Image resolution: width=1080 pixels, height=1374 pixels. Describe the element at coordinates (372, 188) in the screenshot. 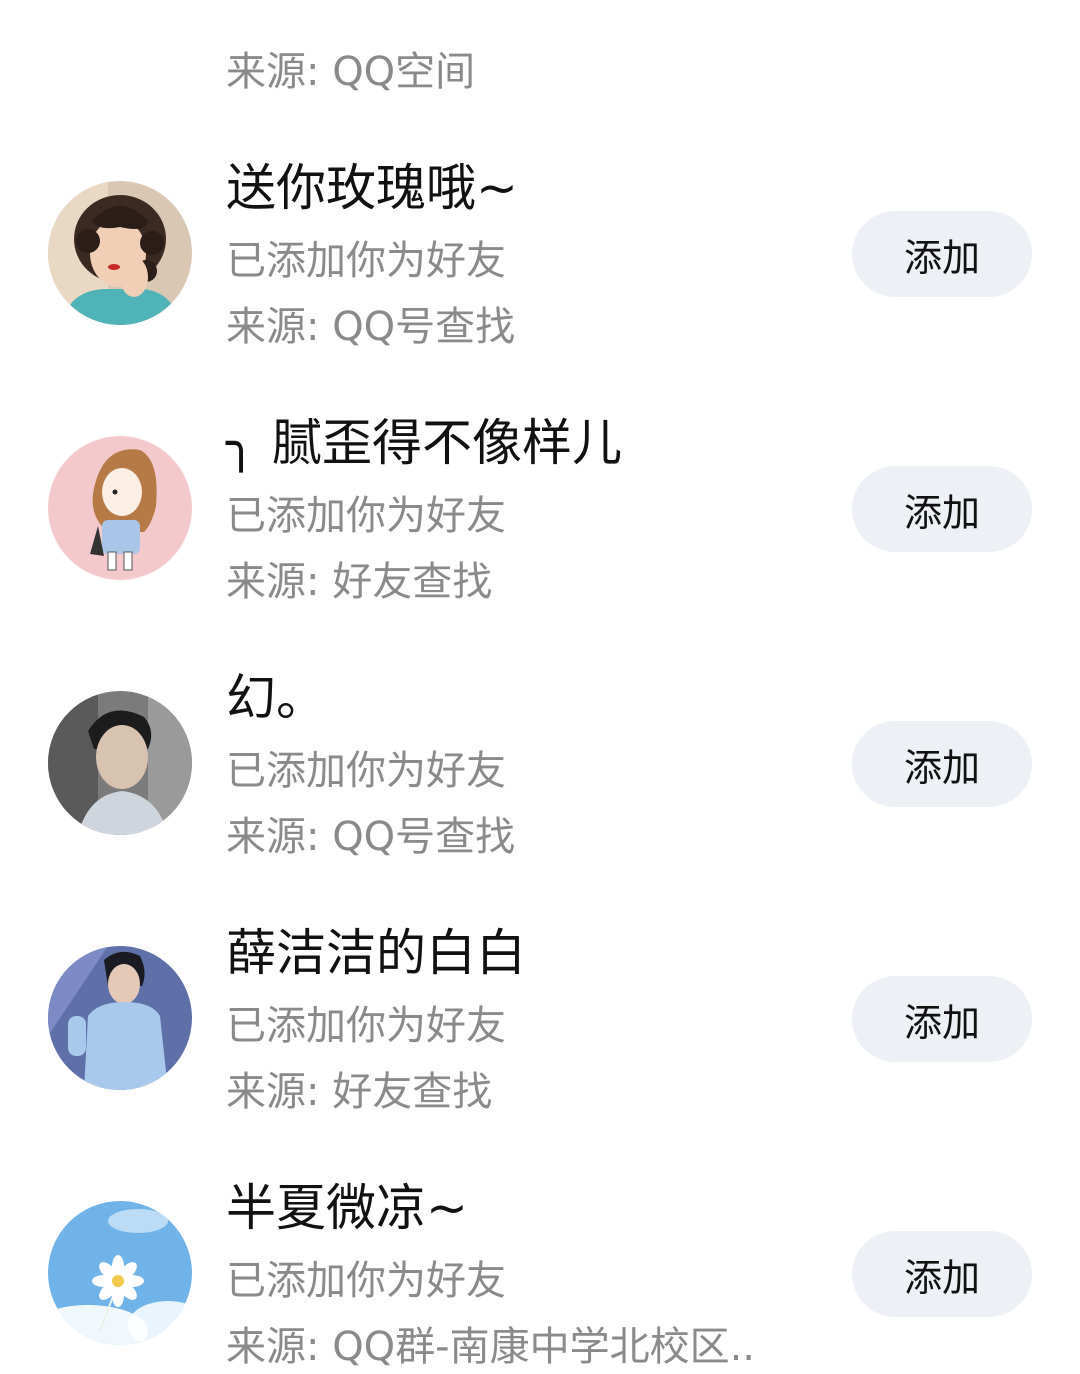

I see `contact-name: 送你玫瑰哦~` at that location.